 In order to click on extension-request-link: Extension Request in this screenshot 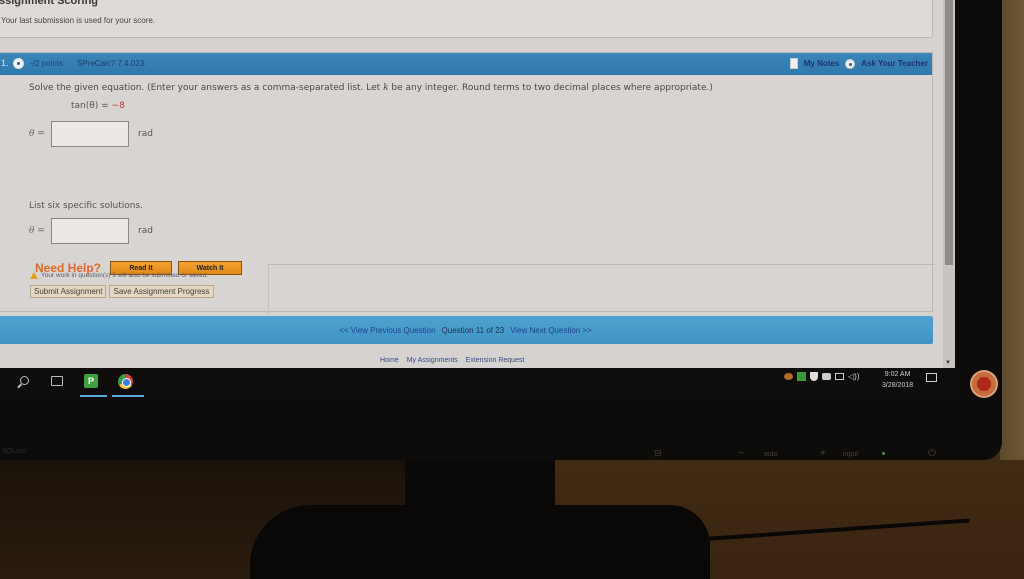, I will do `click(495, 360)`.